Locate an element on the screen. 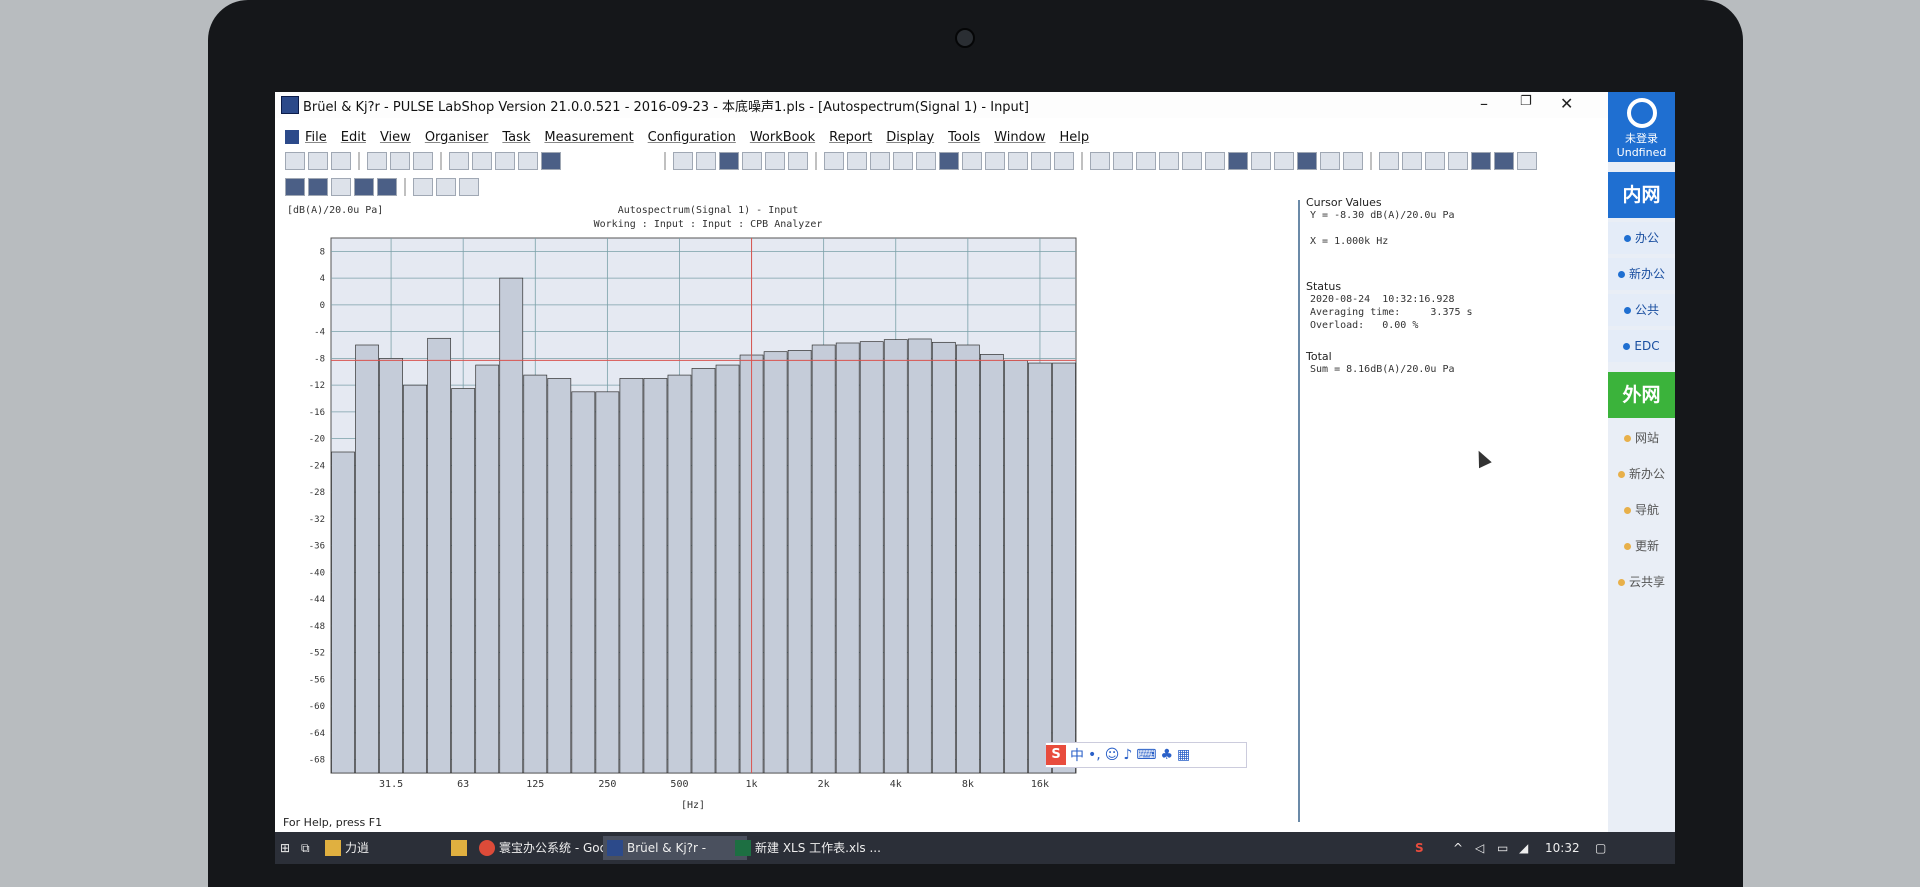 Image resolution: width=1920 pixels, height=887 pixels. align-icon is located at coordinates (469, 187).